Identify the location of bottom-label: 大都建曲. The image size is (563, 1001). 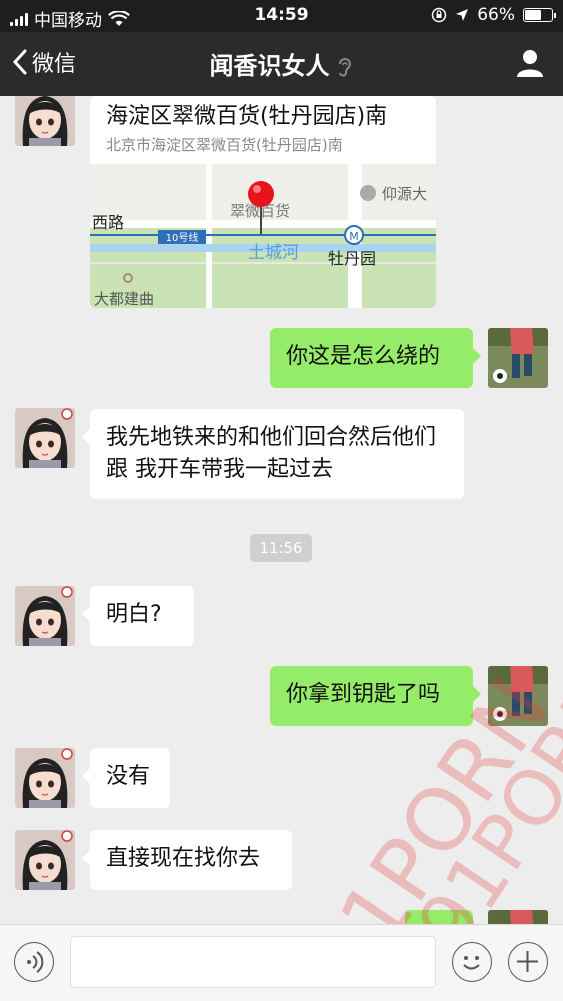
(124, 299).